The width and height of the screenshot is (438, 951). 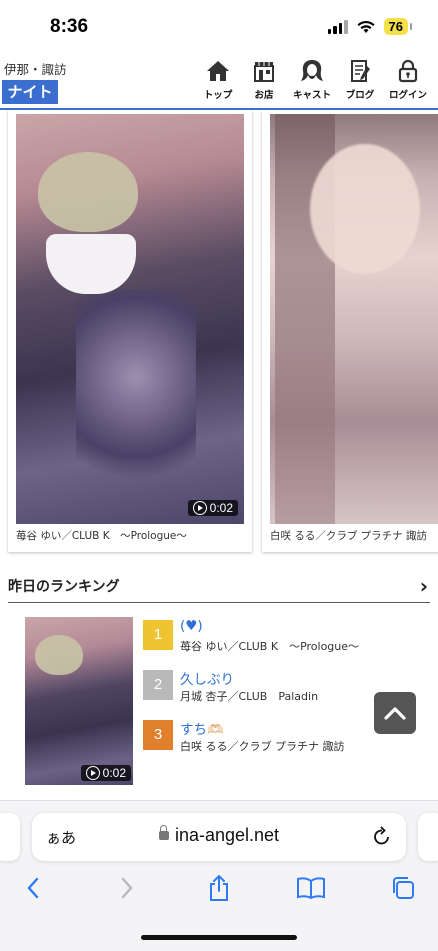 I want to click on nav-shop: お店, so click(x=264, y=79).